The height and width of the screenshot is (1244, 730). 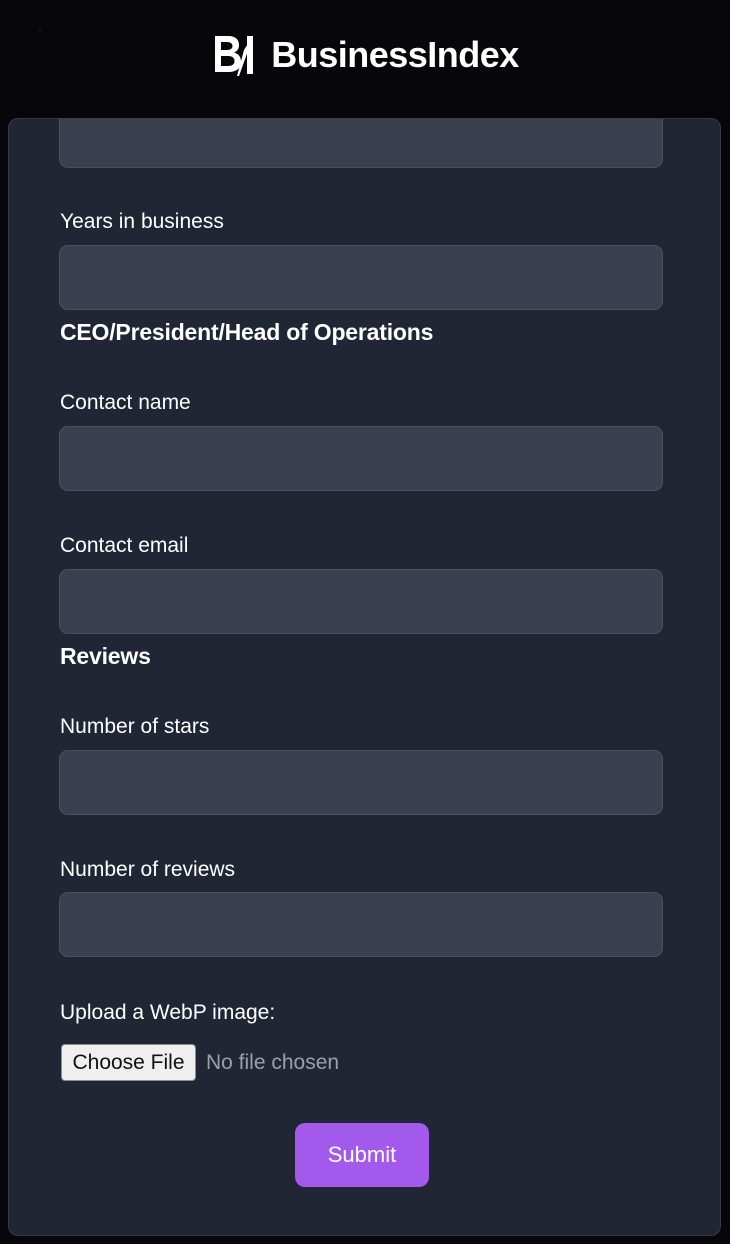 I want to click on brand-name: BusinessIndex, so click(x=395, y=55).